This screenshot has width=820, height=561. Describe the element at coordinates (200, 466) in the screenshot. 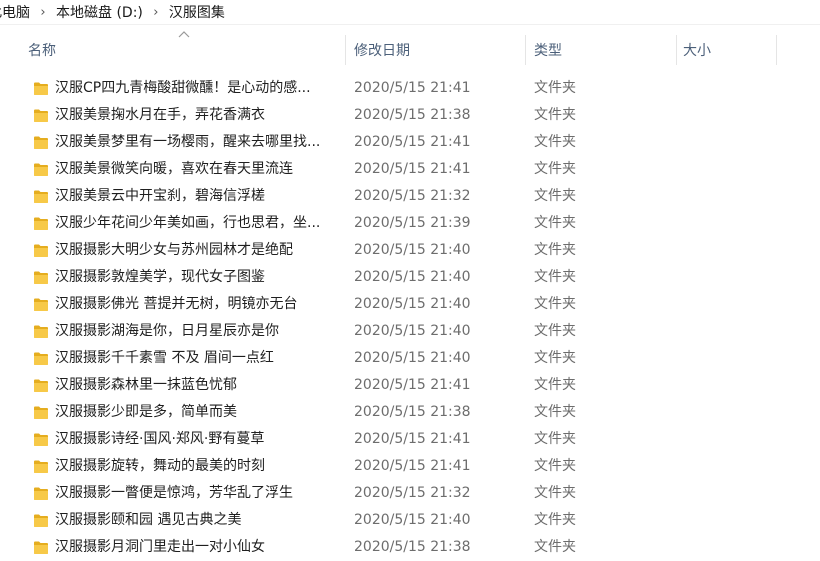

I see `file-name: 汉服摄影旋转，舞动的最美的时刻` at that location.